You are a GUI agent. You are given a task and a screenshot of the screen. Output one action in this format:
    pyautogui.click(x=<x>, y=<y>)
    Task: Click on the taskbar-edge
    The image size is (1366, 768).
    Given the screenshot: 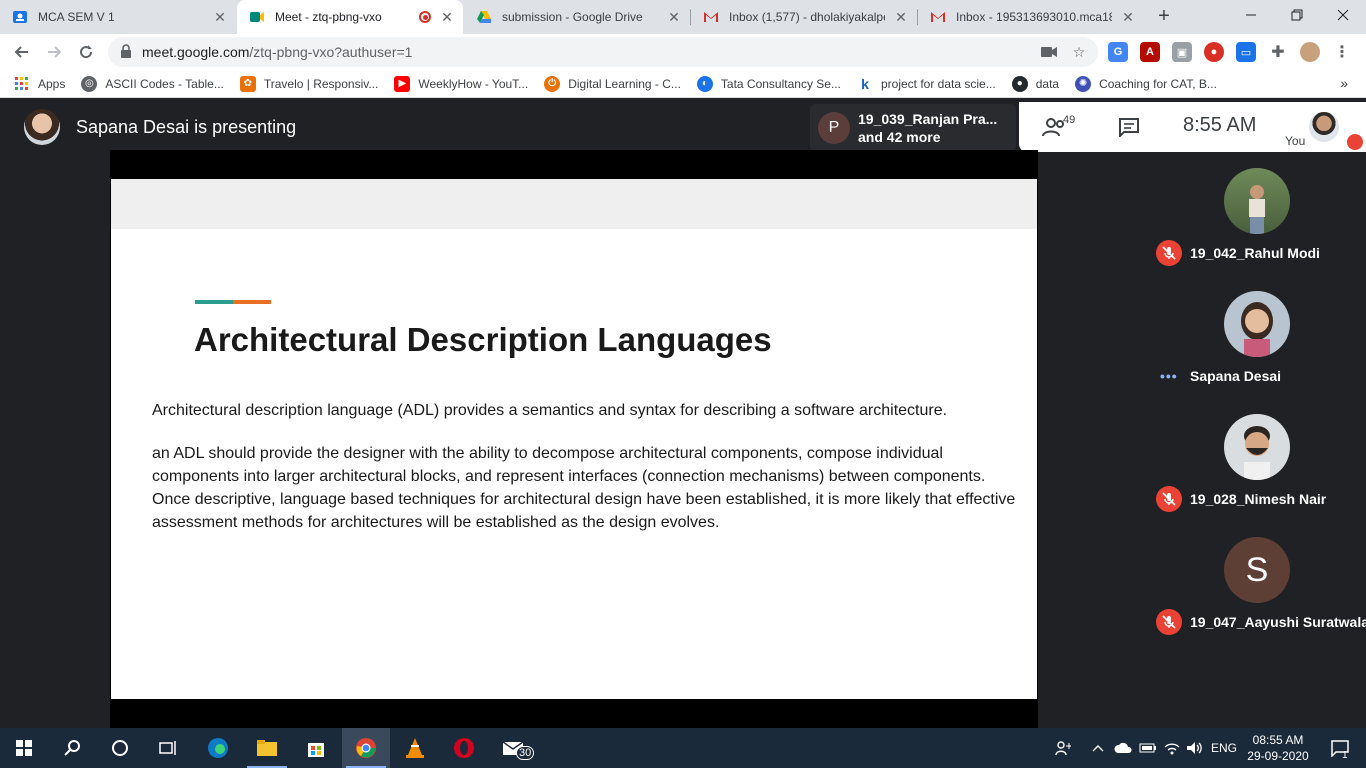 What is the action you would take?
    pyautogui.click(x=218, y=748)
    